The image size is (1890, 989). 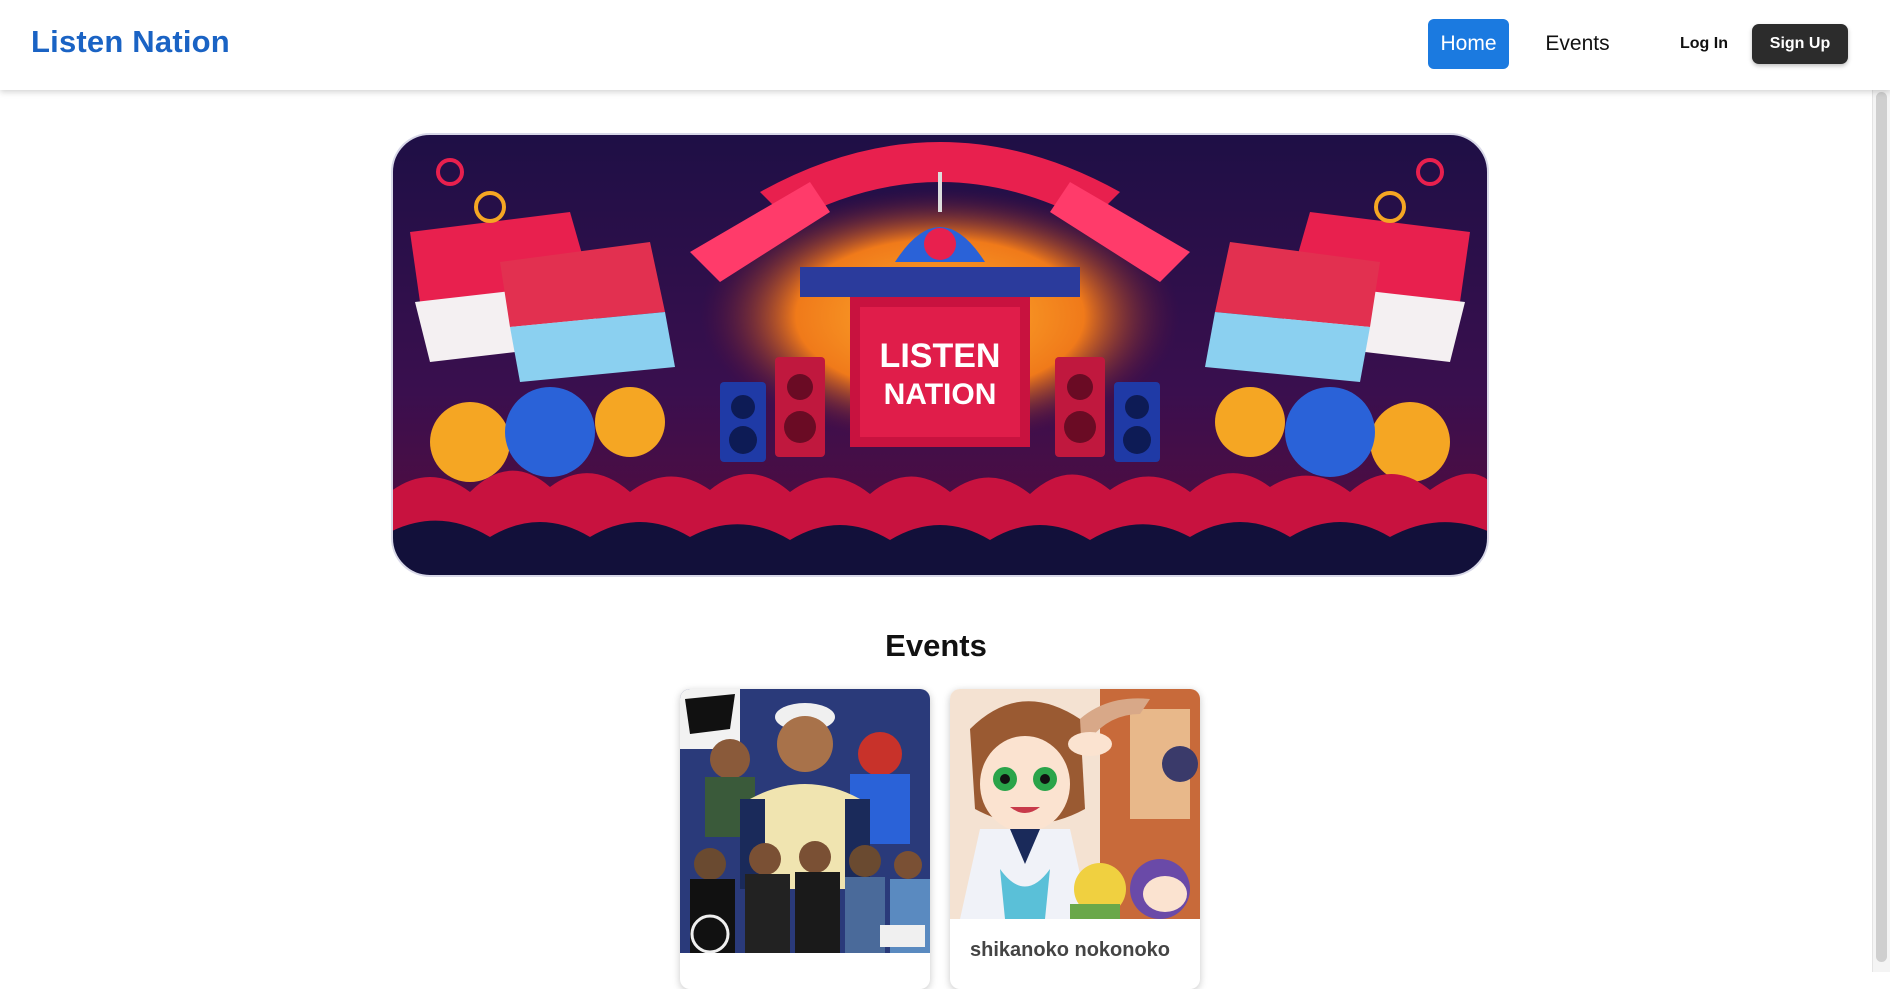 I want to click on event-card, so click(x=805, y=839).